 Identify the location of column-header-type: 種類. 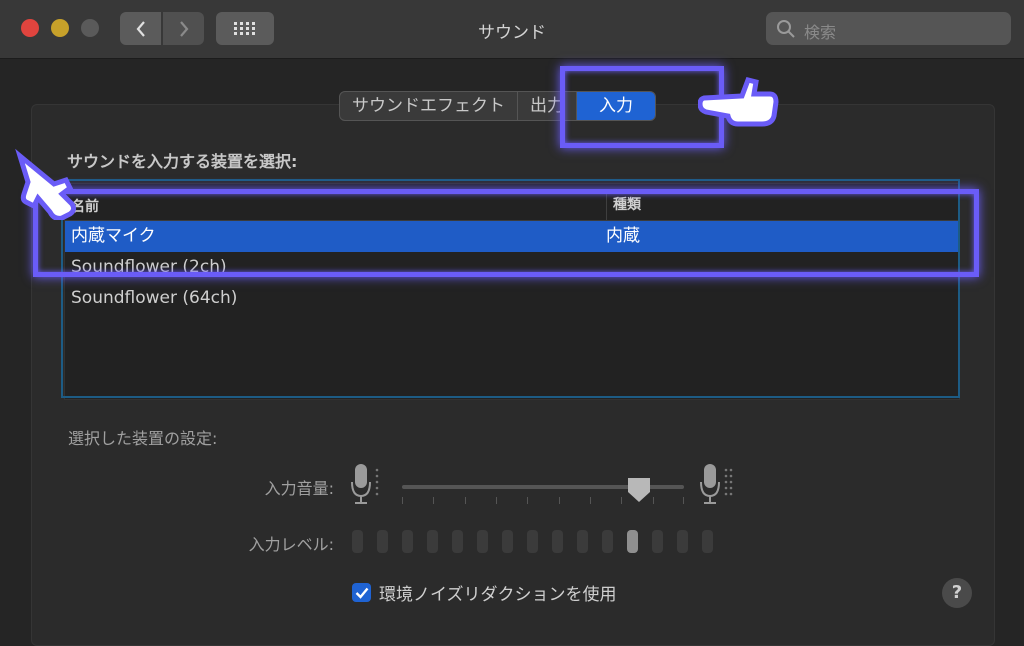
(623, 205).